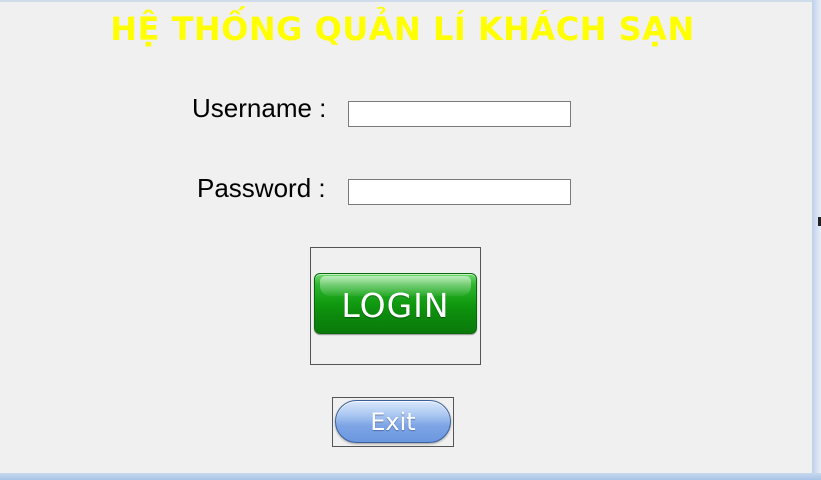 This screenshot has width=821, height=480. Describe the element at coordinates (402, 29) in the screenshot. I see `app-title: HỆ THỐNG QUẢN LÍ KHÁCH SẠN` at that location.